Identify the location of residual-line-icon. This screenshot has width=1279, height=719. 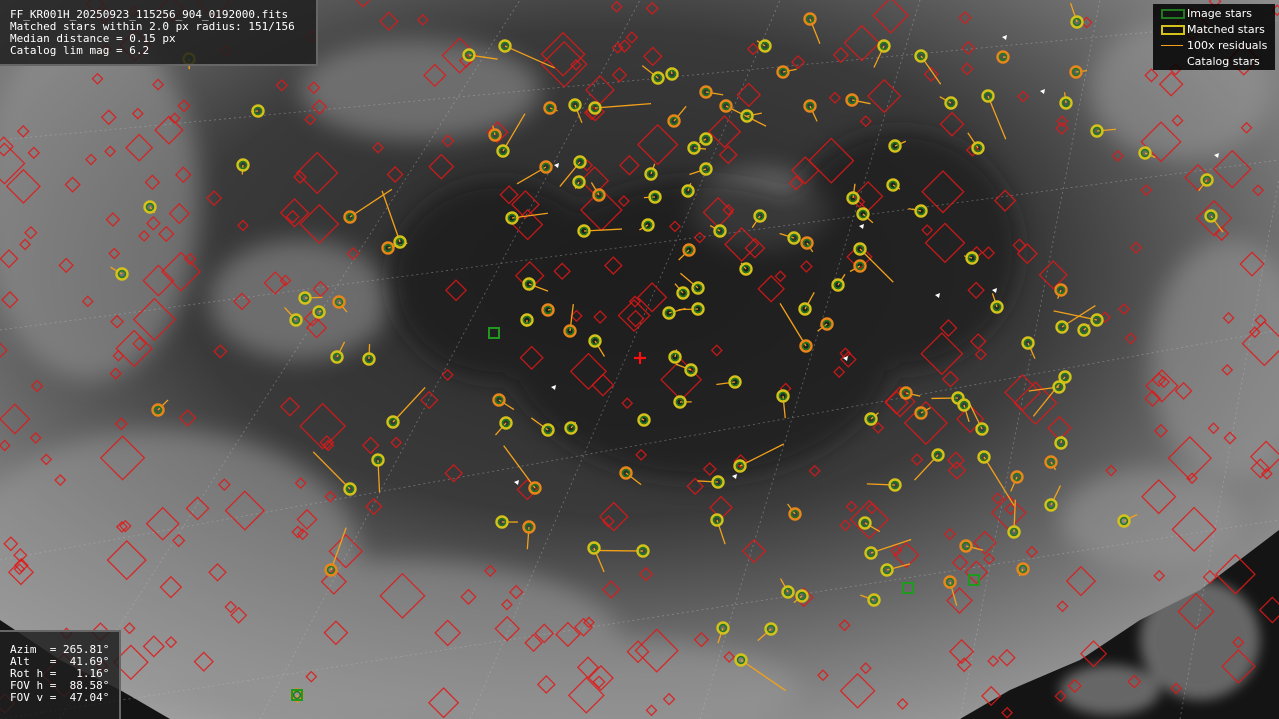
(1172, 45).